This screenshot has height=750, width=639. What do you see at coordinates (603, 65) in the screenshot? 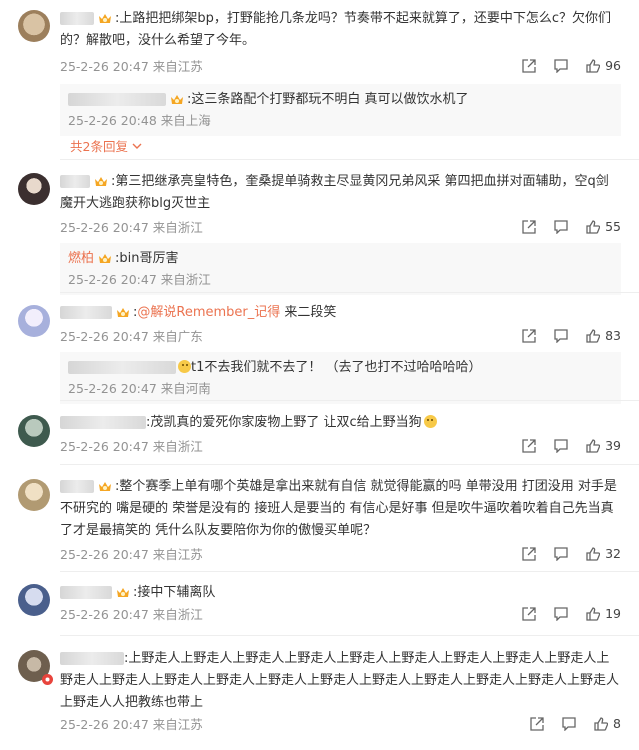
I see `like-button: 96` at bounding box center [603, 65].